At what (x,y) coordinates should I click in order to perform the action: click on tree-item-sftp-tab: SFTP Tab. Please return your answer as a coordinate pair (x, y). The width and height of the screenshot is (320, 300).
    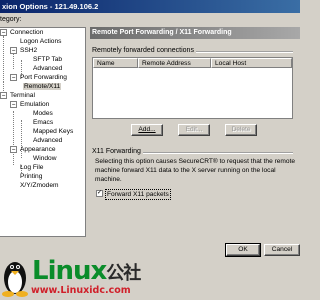
    Looking at the image, I should click on (47, 59).